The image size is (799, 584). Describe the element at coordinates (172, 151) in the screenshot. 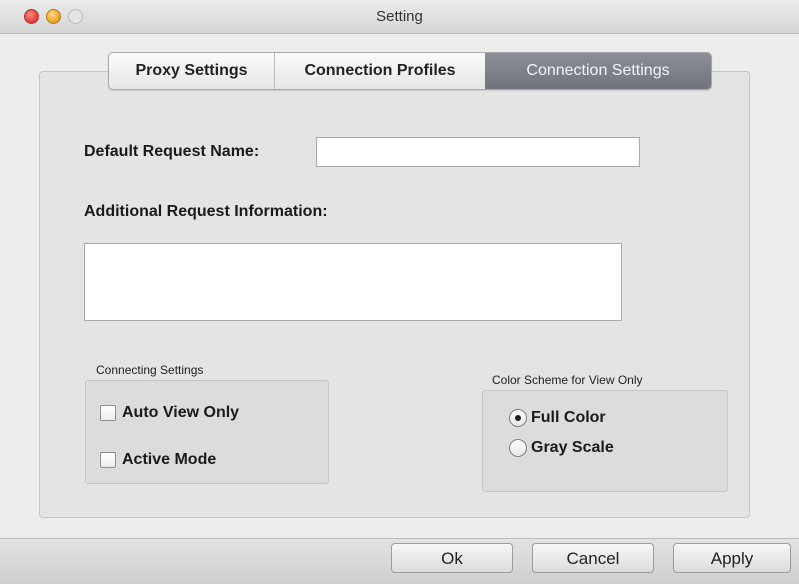

I see `default-request-name-label: Default Request Name:` at that location.